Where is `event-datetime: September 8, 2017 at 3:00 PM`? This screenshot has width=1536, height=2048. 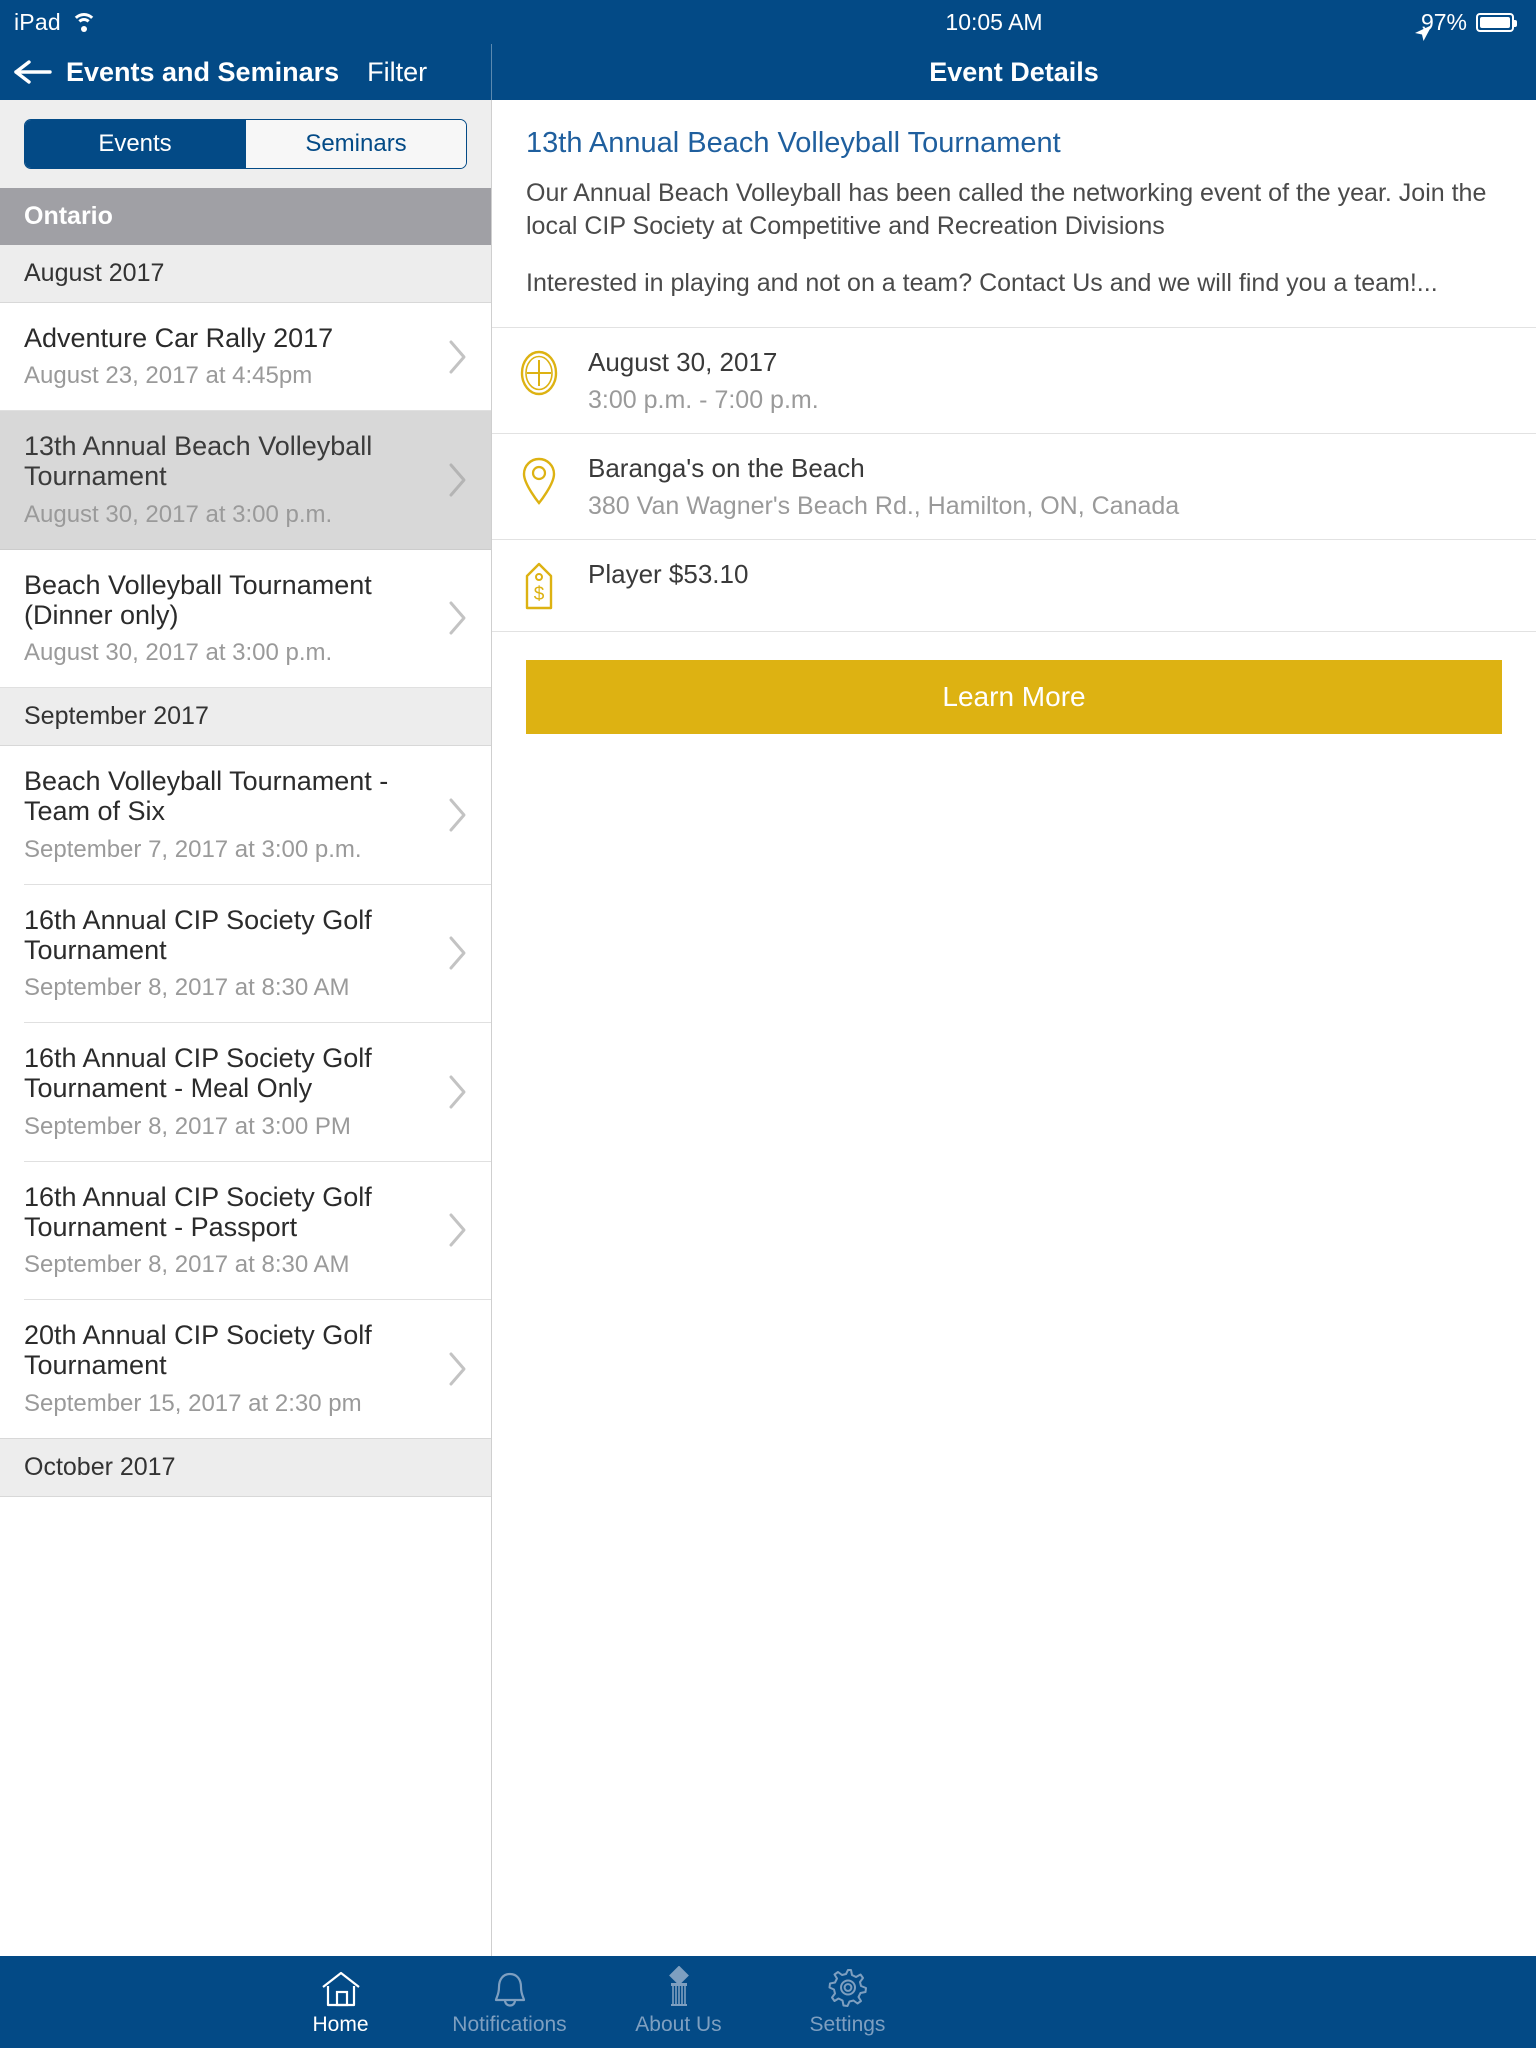 event-datetime: September 8, 2017 at 3:00 PM is located at coordinates (187, 1126).